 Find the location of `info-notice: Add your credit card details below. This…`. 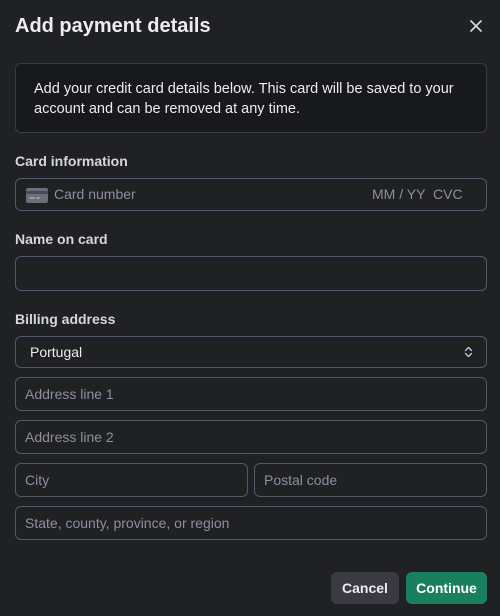

info-notice: Add your credit card details below. This… is located at coordinates (251, 98).